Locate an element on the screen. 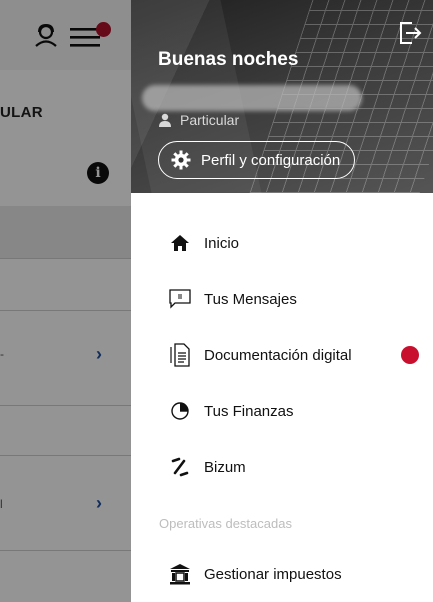  menu-item-label: Tus Mensajes is located at coordinates (250, 299).